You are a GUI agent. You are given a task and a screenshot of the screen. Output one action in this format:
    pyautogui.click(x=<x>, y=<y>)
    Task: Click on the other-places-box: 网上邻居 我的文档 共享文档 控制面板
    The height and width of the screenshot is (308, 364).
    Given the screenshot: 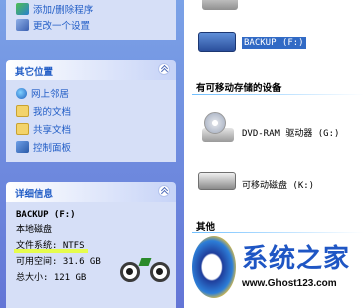 What is the action you would take?
    pyautogui.click(x=91, y=121)
    